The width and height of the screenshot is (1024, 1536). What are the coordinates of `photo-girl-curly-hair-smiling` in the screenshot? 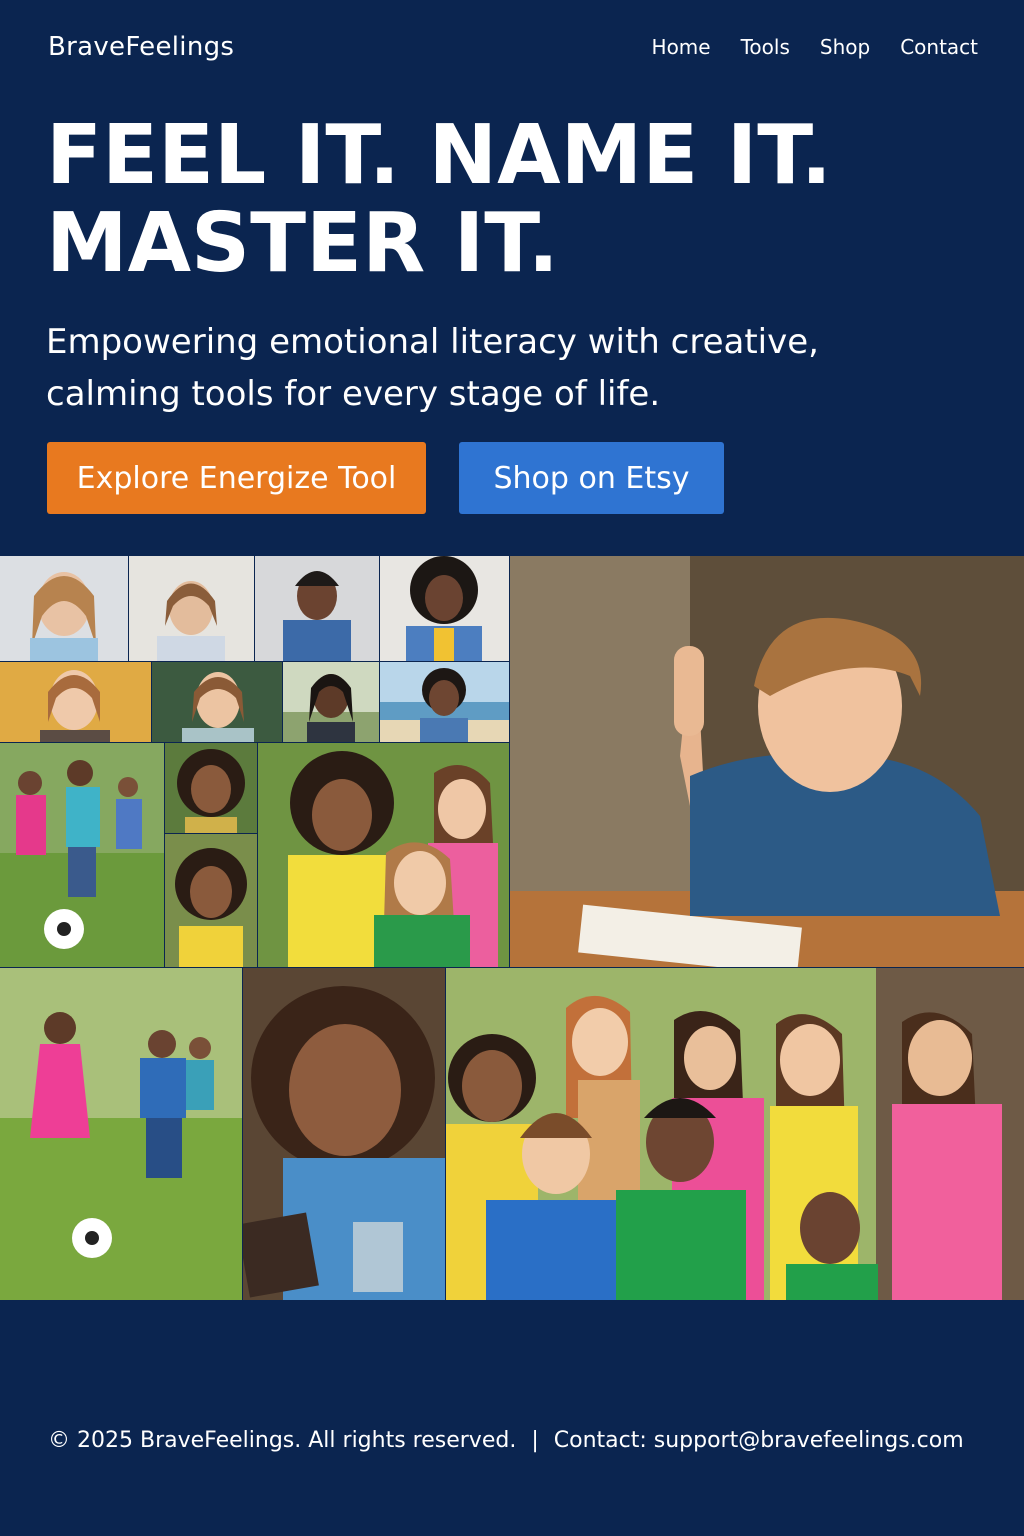 It's located at (211, 788).